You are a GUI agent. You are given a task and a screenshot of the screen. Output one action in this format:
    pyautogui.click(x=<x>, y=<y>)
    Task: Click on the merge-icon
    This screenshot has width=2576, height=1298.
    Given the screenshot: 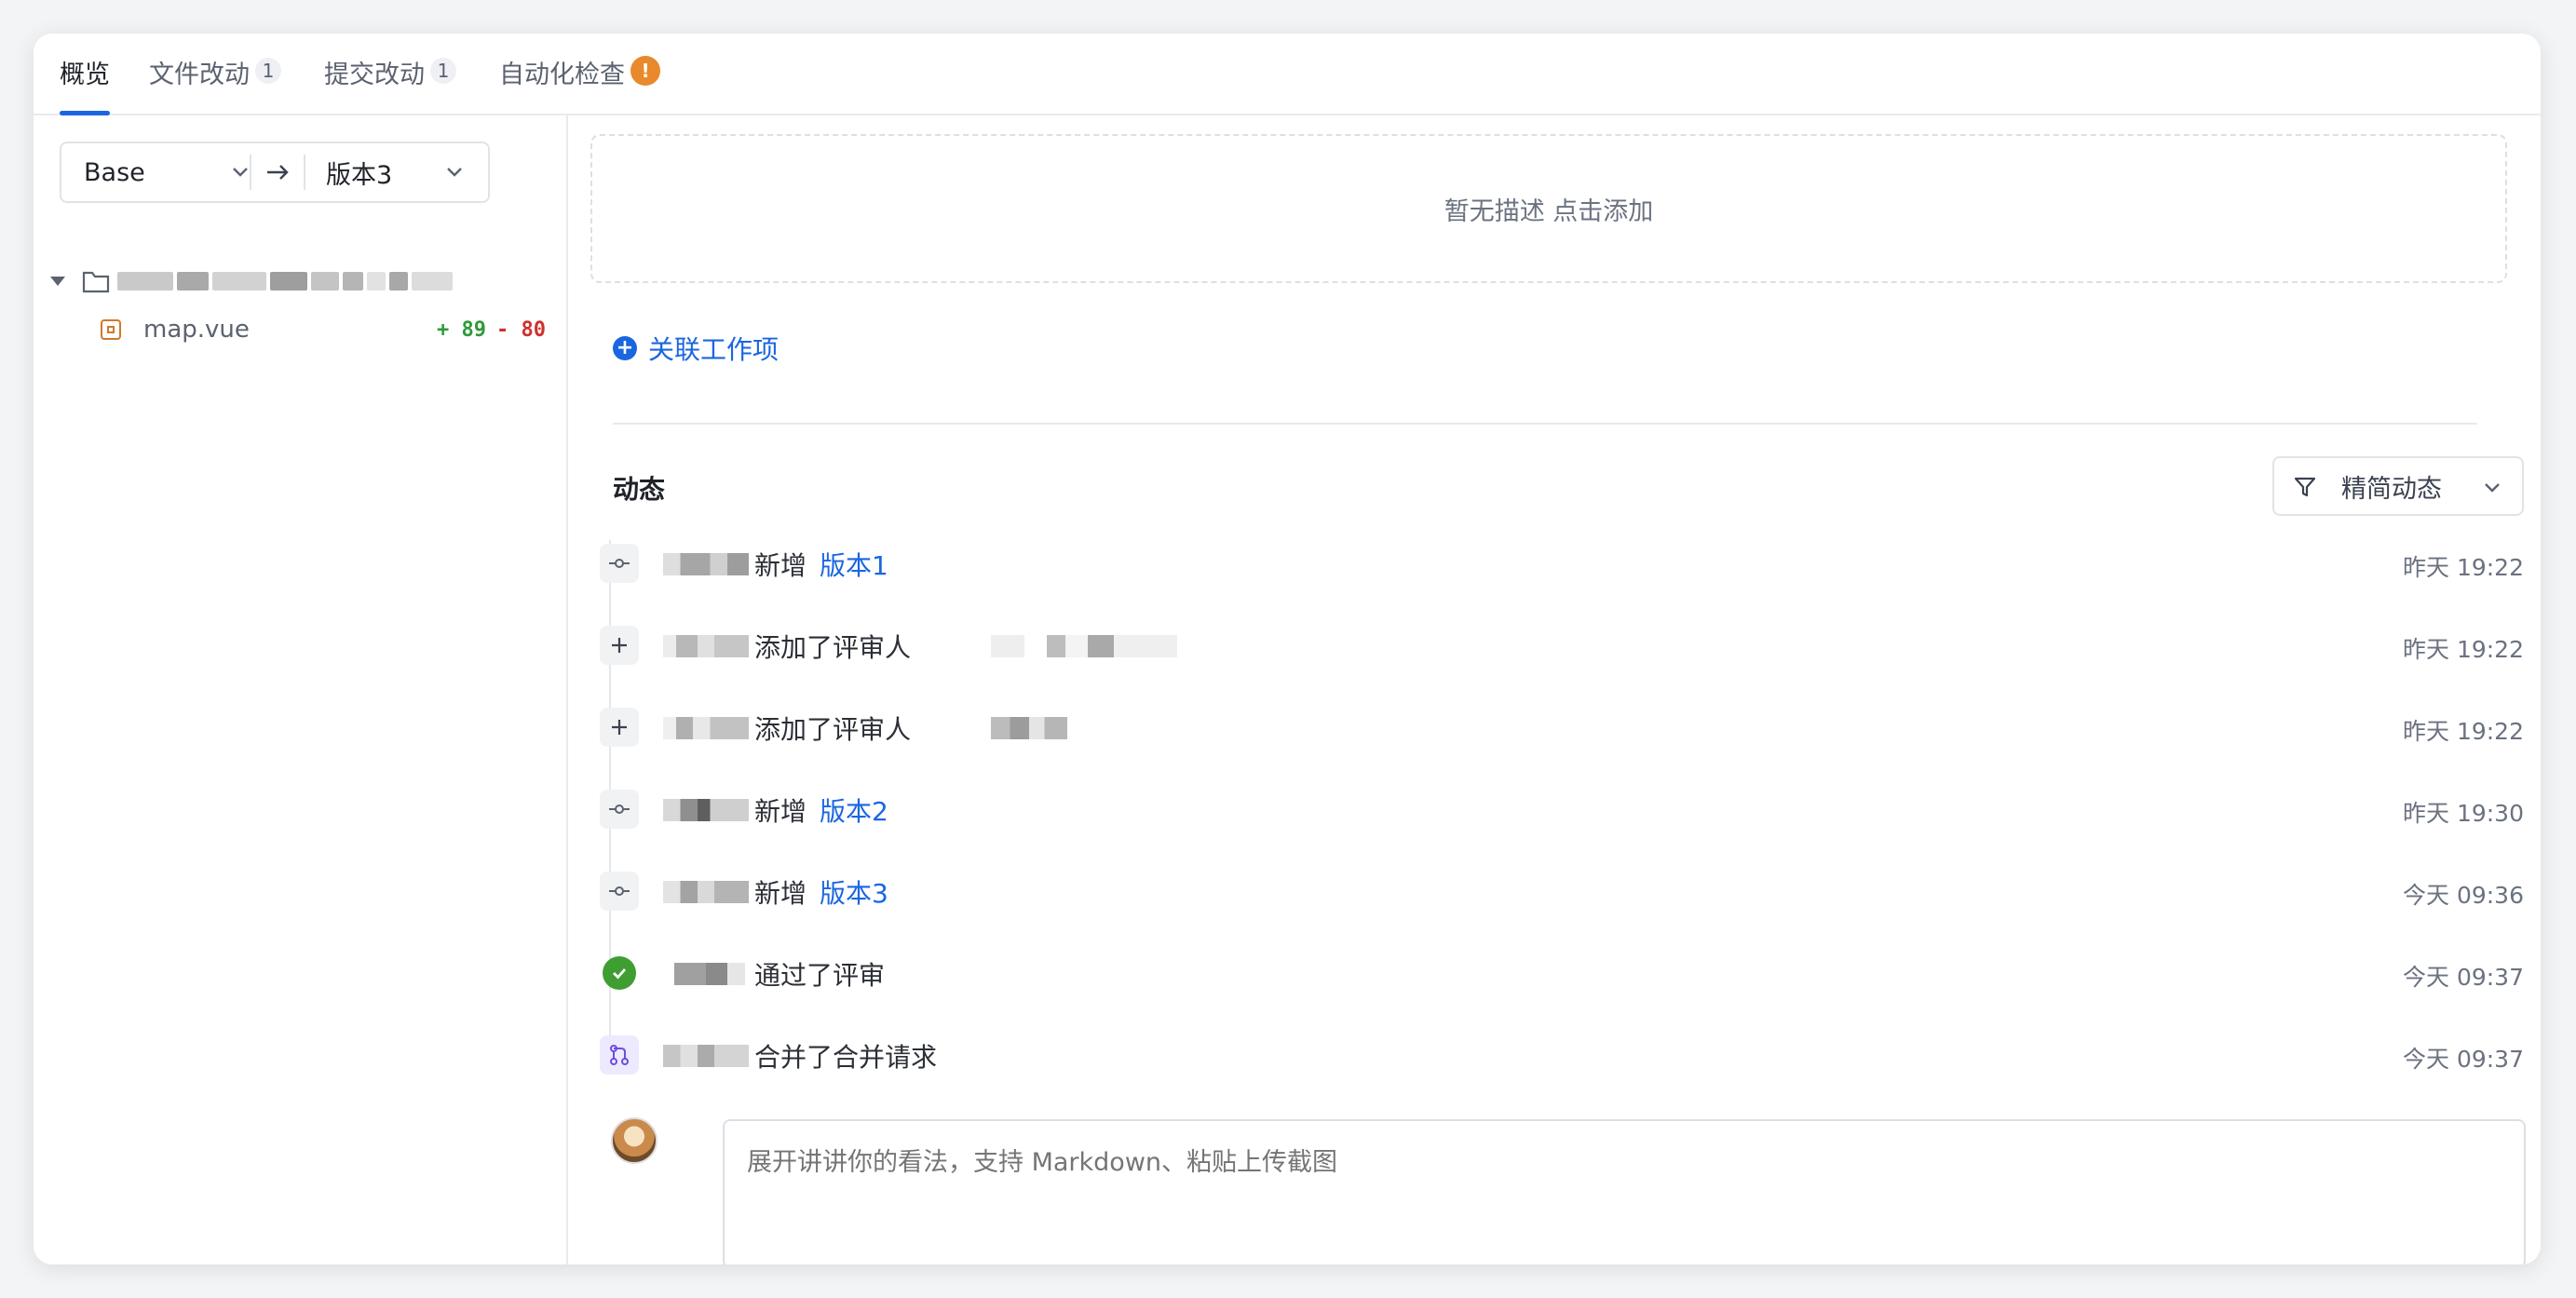 What is the action you would take?
    pyautogui.click(x=619, y=1055)
    